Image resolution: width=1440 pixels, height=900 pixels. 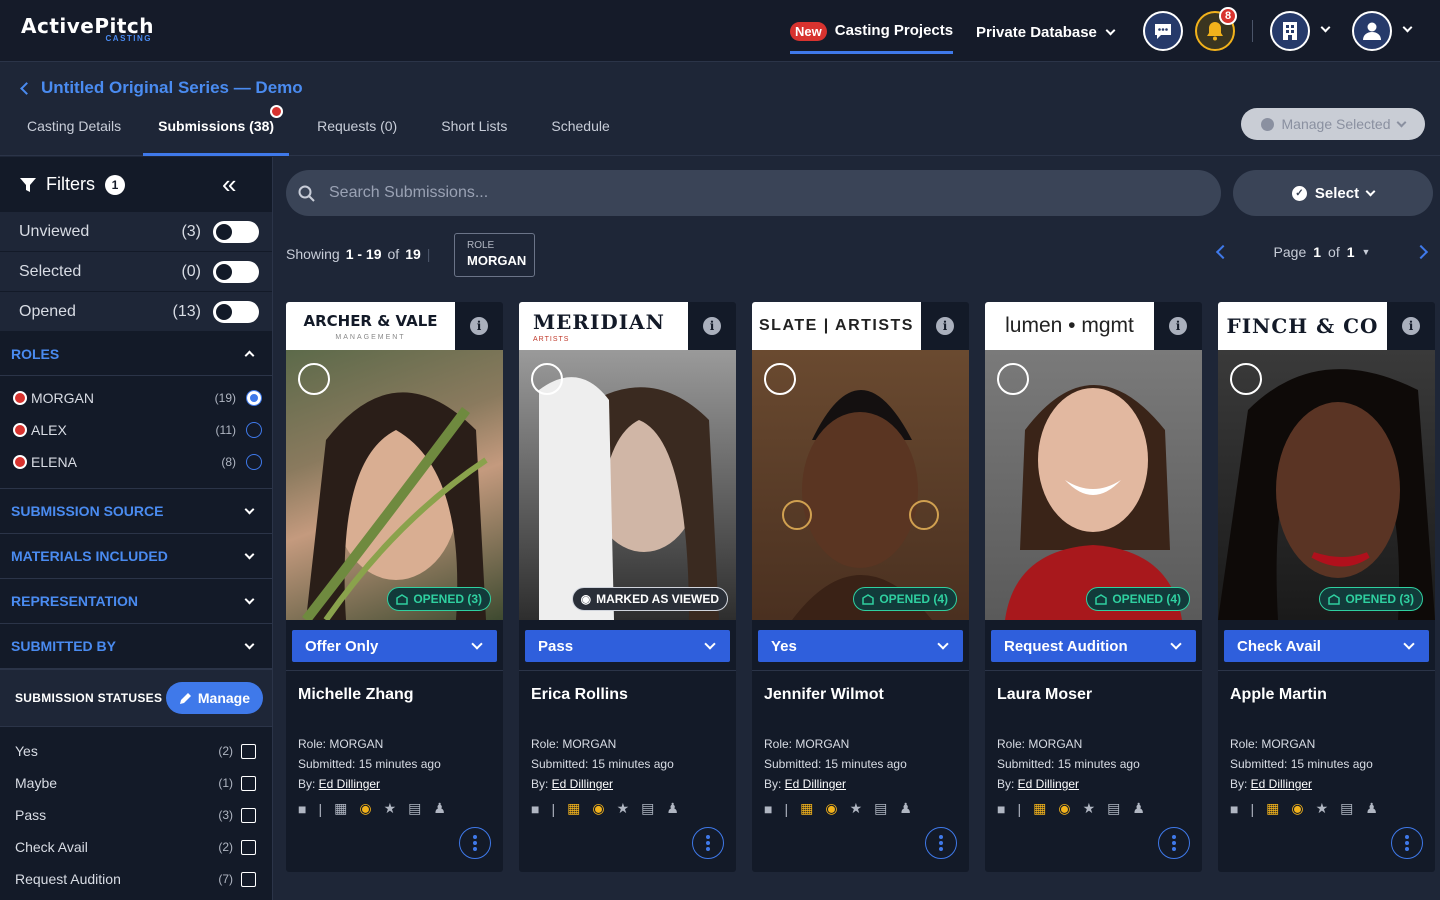 I want to click on status-maybe: Maybe (1), so click(x=136, y=783).